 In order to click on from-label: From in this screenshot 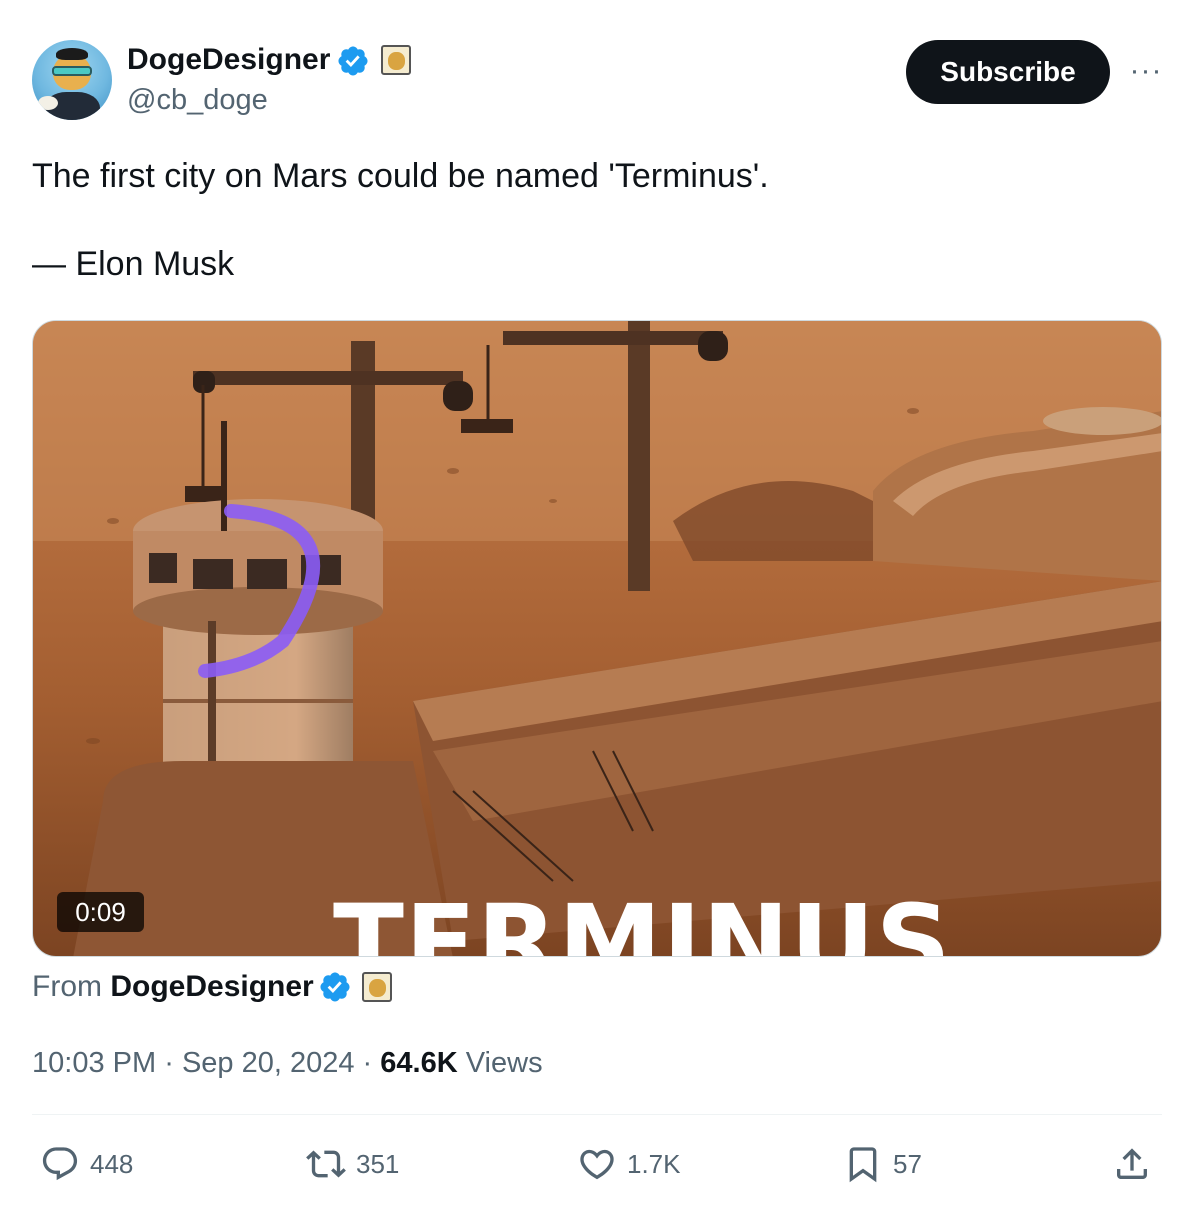, I will do `click(67, 986)`.